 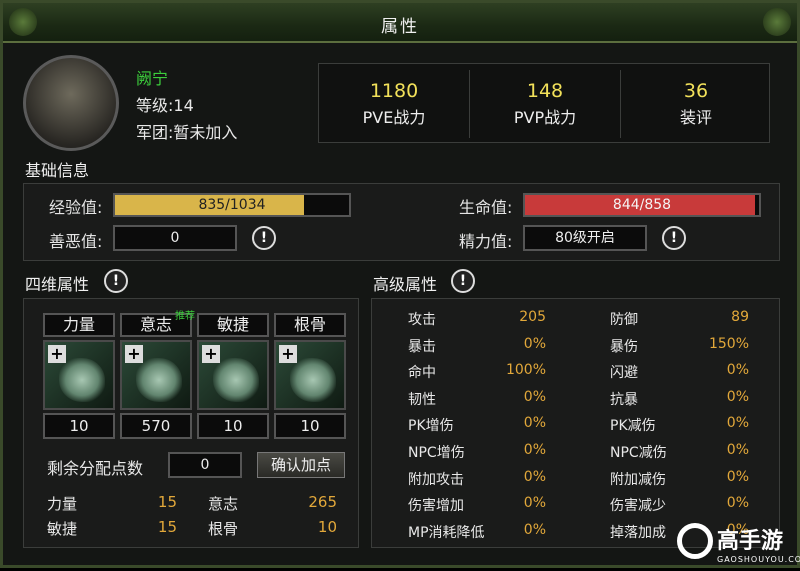 What do you see at coordinates (175, 238) in the screenshot?
I see `karma-value: 0` at bounding box center [175, 238].